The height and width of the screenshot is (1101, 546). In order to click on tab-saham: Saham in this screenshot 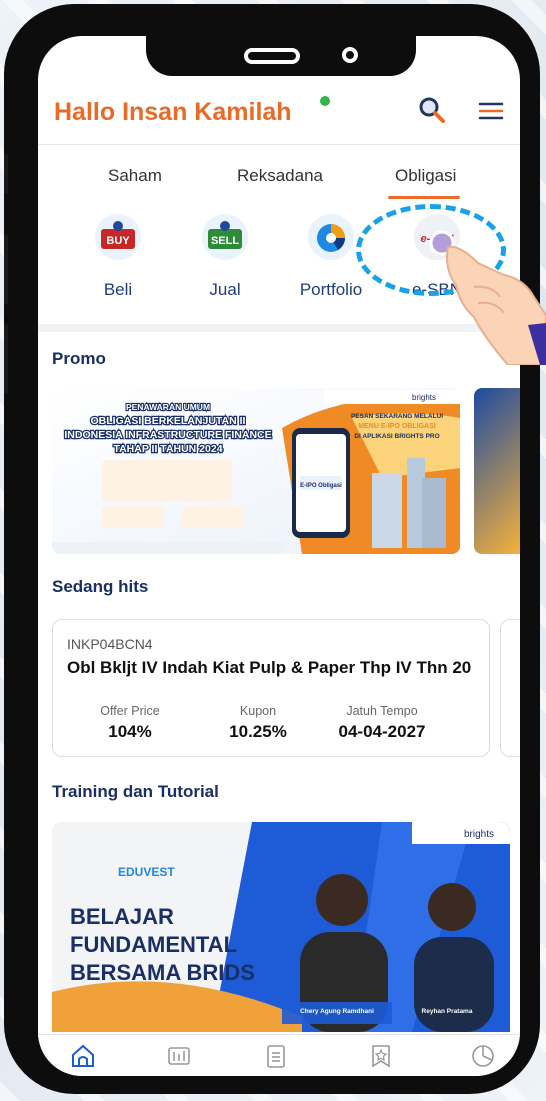, I will do `click(135, 176)`.